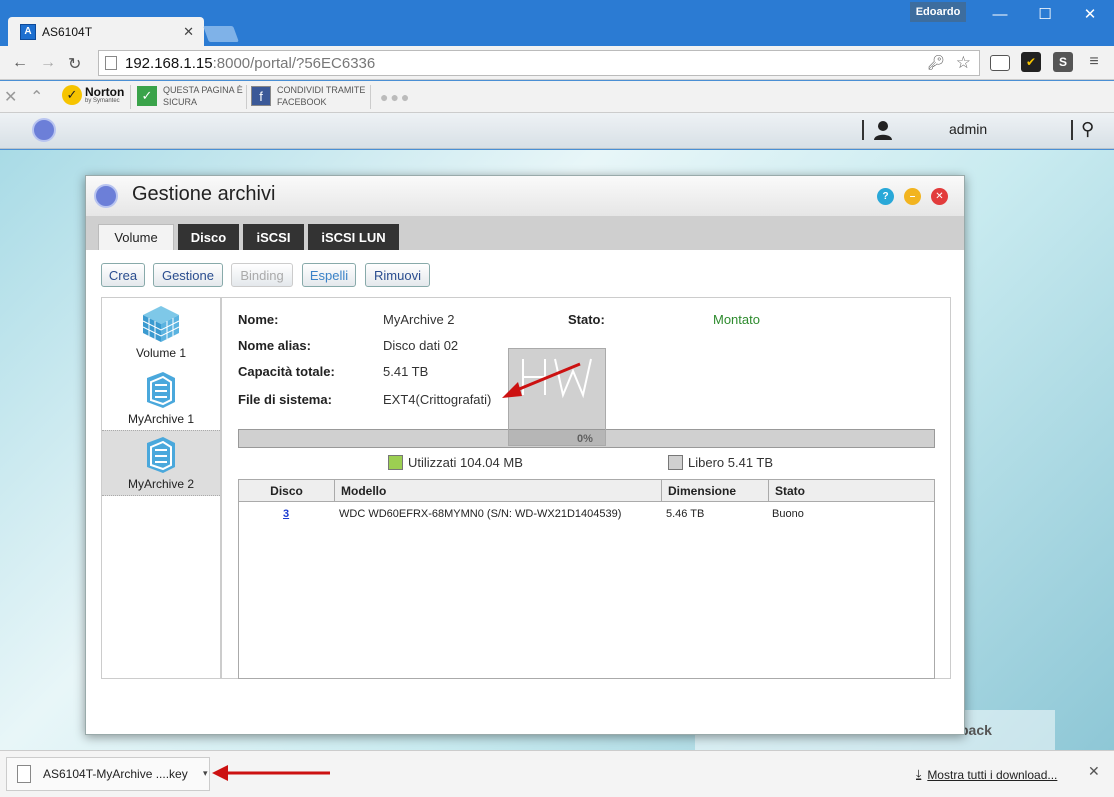 The width and height of the screenshot is (1114, 797). What do you see at coordinates (885, 196) in the screenshot?
I see `help-icon: ?` at bounding box center [885, 196].